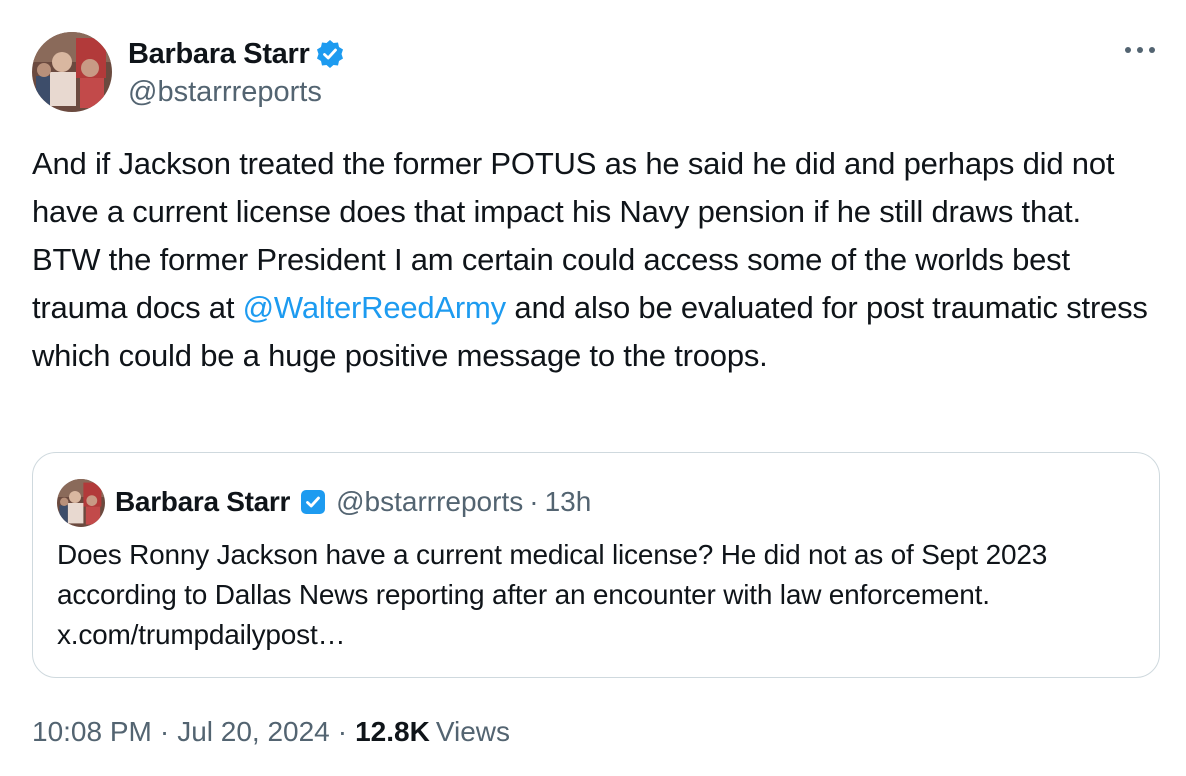 This screenshot has height=776, width=1186. I want to click on tweet-date: Jul 20, 2024, so click(253, 732).